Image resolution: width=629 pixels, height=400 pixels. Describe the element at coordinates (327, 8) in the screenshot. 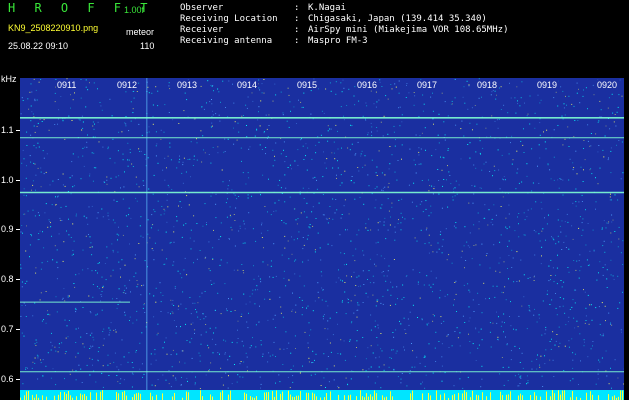

I see `observer-value: K.Nagai` at that location.